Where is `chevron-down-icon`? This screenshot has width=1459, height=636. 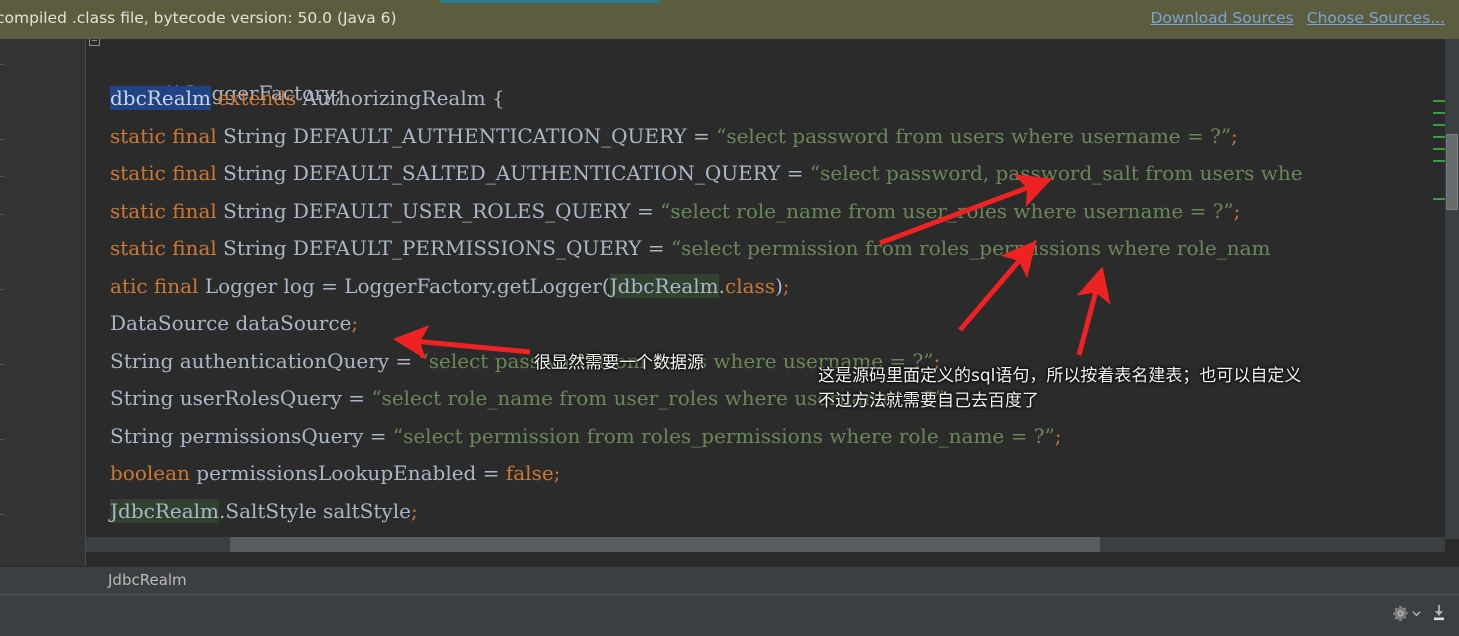
chevron-down-icon is located at coordinates (1416, 613).